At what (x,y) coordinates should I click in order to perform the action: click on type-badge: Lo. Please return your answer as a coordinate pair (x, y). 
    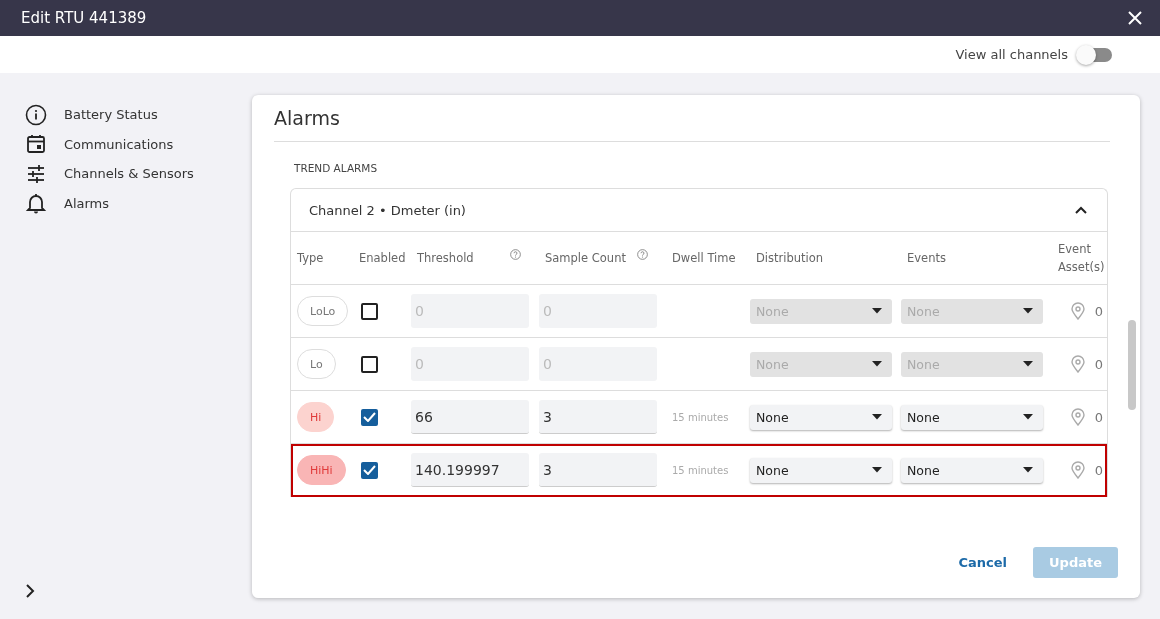
    Looking at the image, I should click on (316, 364).